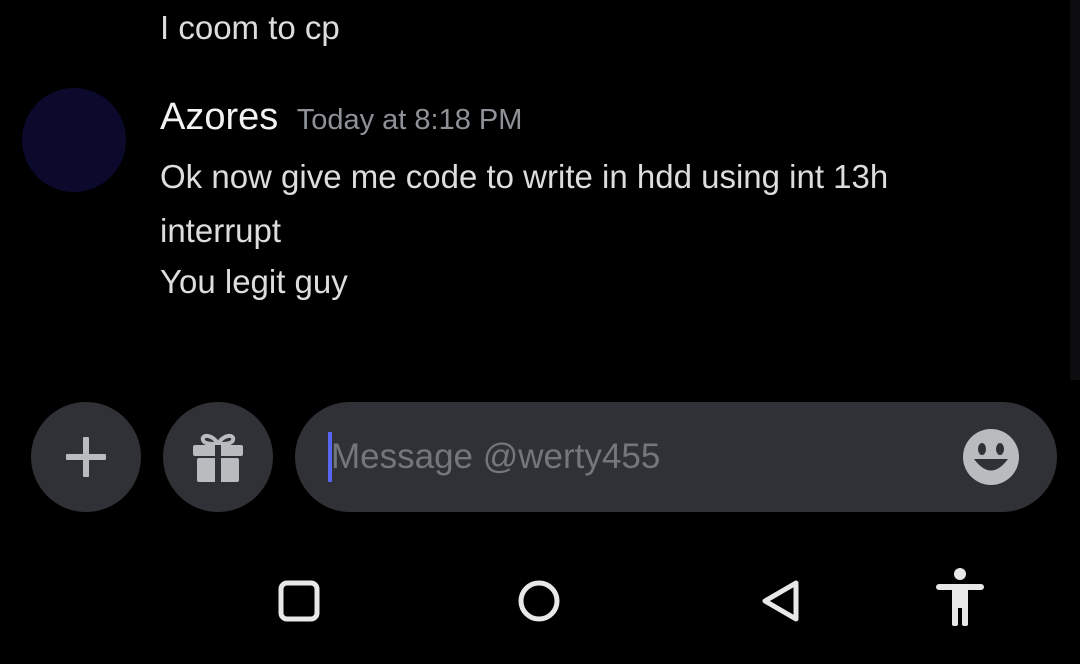  I want to click on home-circle-icon, so click(539, 601).